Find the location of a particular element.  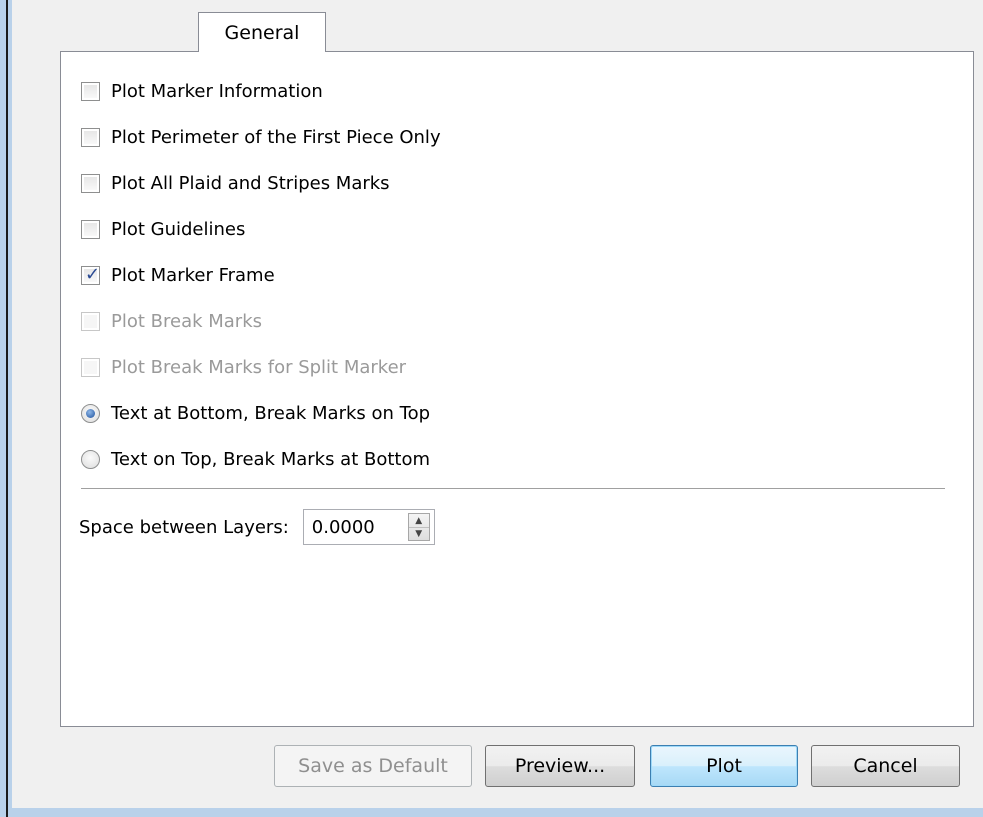

text-top-radio-option: Text on Top, Break Marks at Bottom is located at coordinates (255, 459).